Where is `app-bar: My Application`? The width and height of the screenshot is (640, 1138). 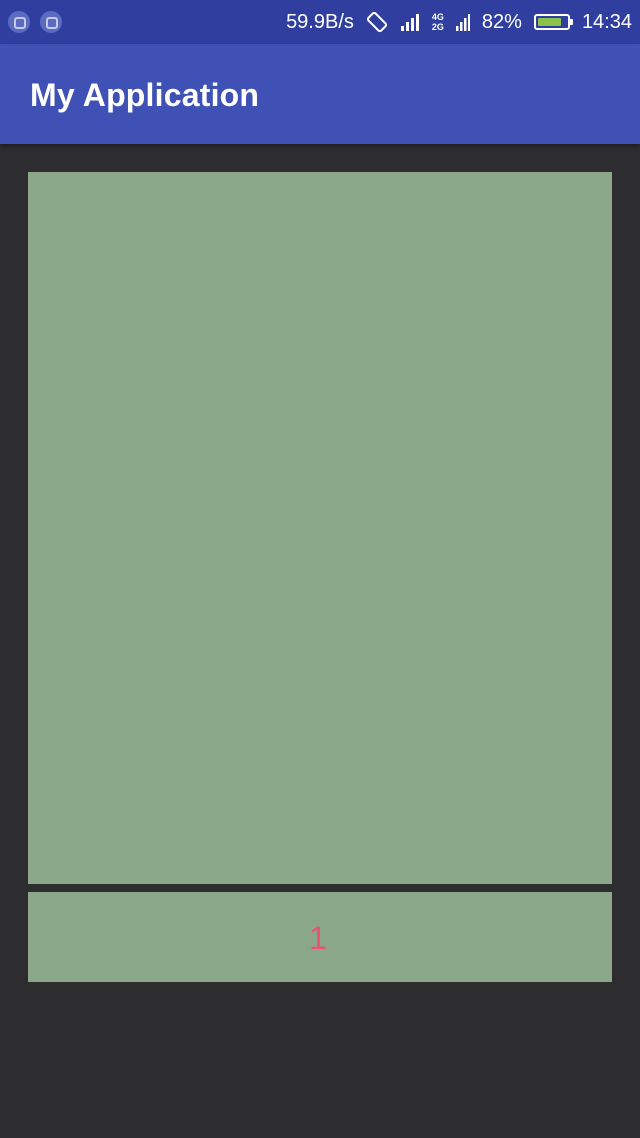
app-bar: My Application is located at coordinates (320, 94).